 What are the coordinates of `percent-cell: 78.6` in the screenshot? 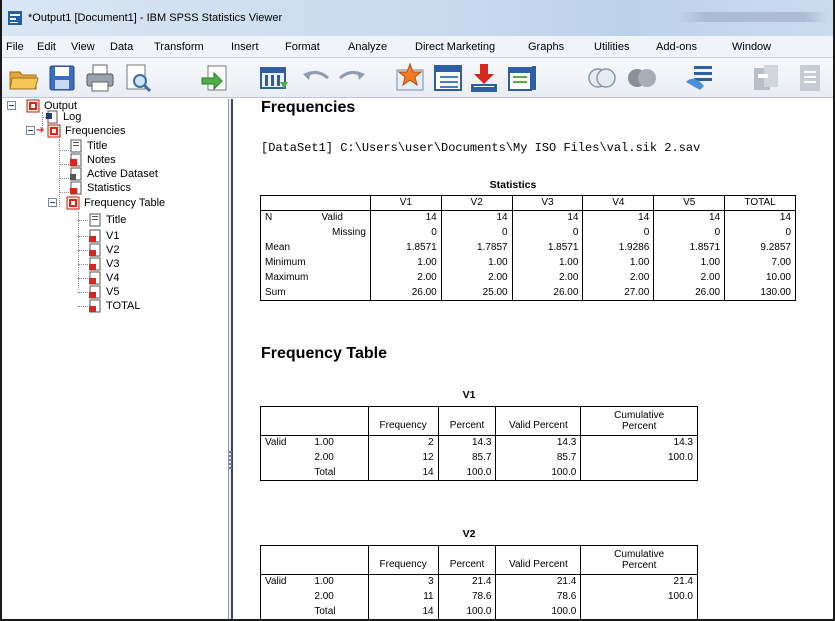 It's located at (467, 597).